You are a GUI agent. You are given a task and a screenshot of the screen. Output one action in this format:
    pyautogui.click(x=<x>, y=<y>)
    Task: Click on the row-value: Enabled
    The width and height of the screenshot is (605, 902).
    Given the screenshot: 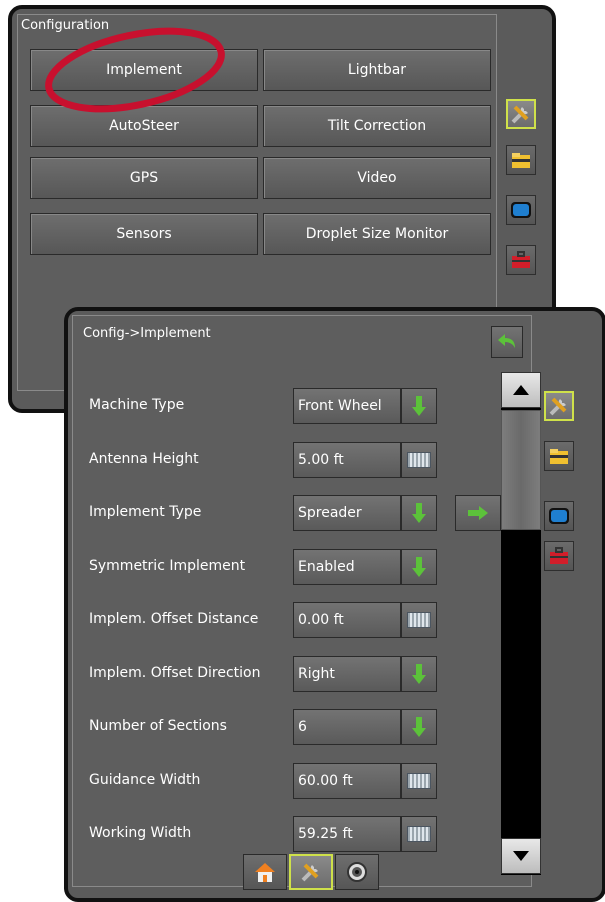 What is the action you would take?
    pyautogui.click(x=347, y=566)
    